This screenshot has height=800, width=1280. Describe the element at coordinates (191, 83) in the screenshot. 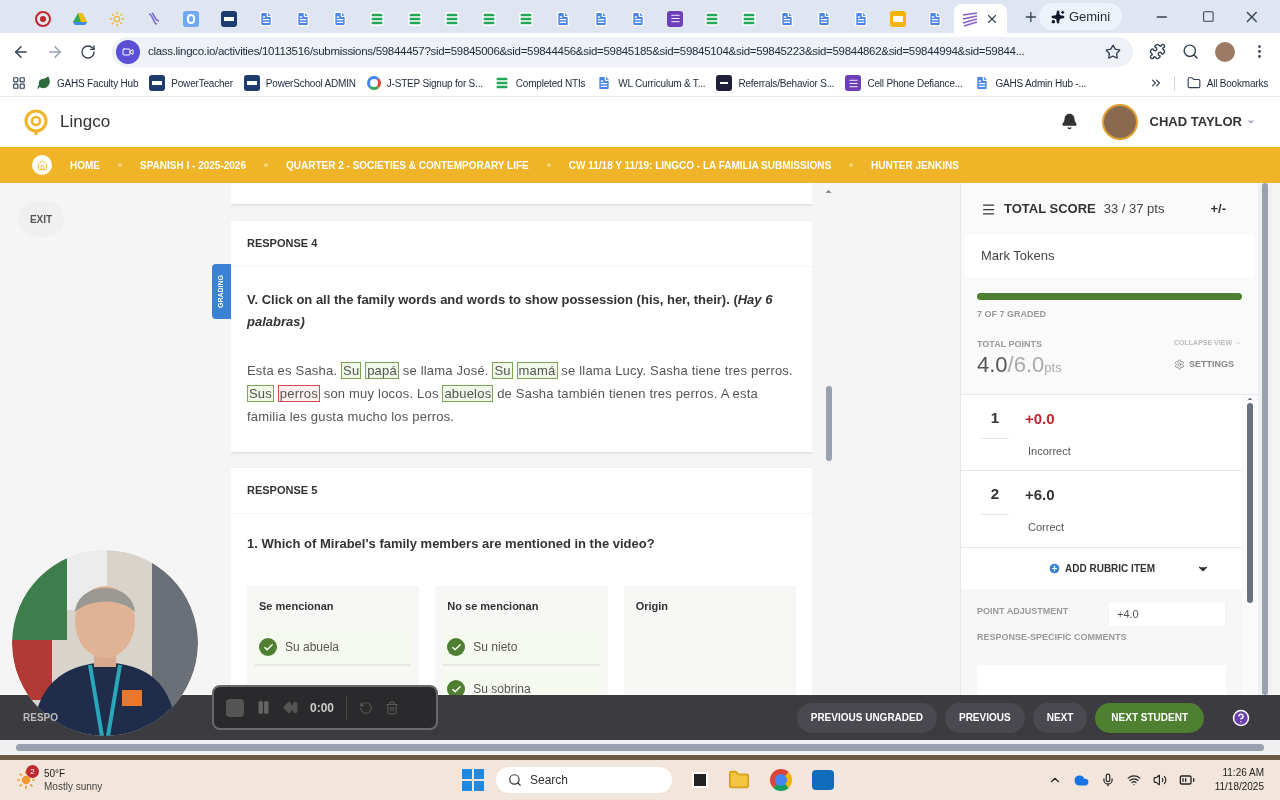

I see `bookmark-item: PowerTeacher` at that location.